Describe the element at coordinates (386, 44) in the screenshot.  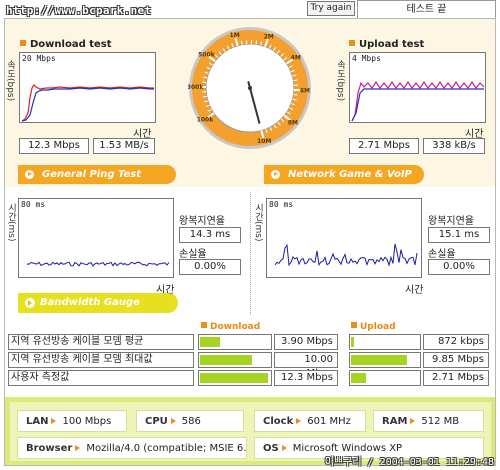
I see `upload-test-title: Upload test` at that location.